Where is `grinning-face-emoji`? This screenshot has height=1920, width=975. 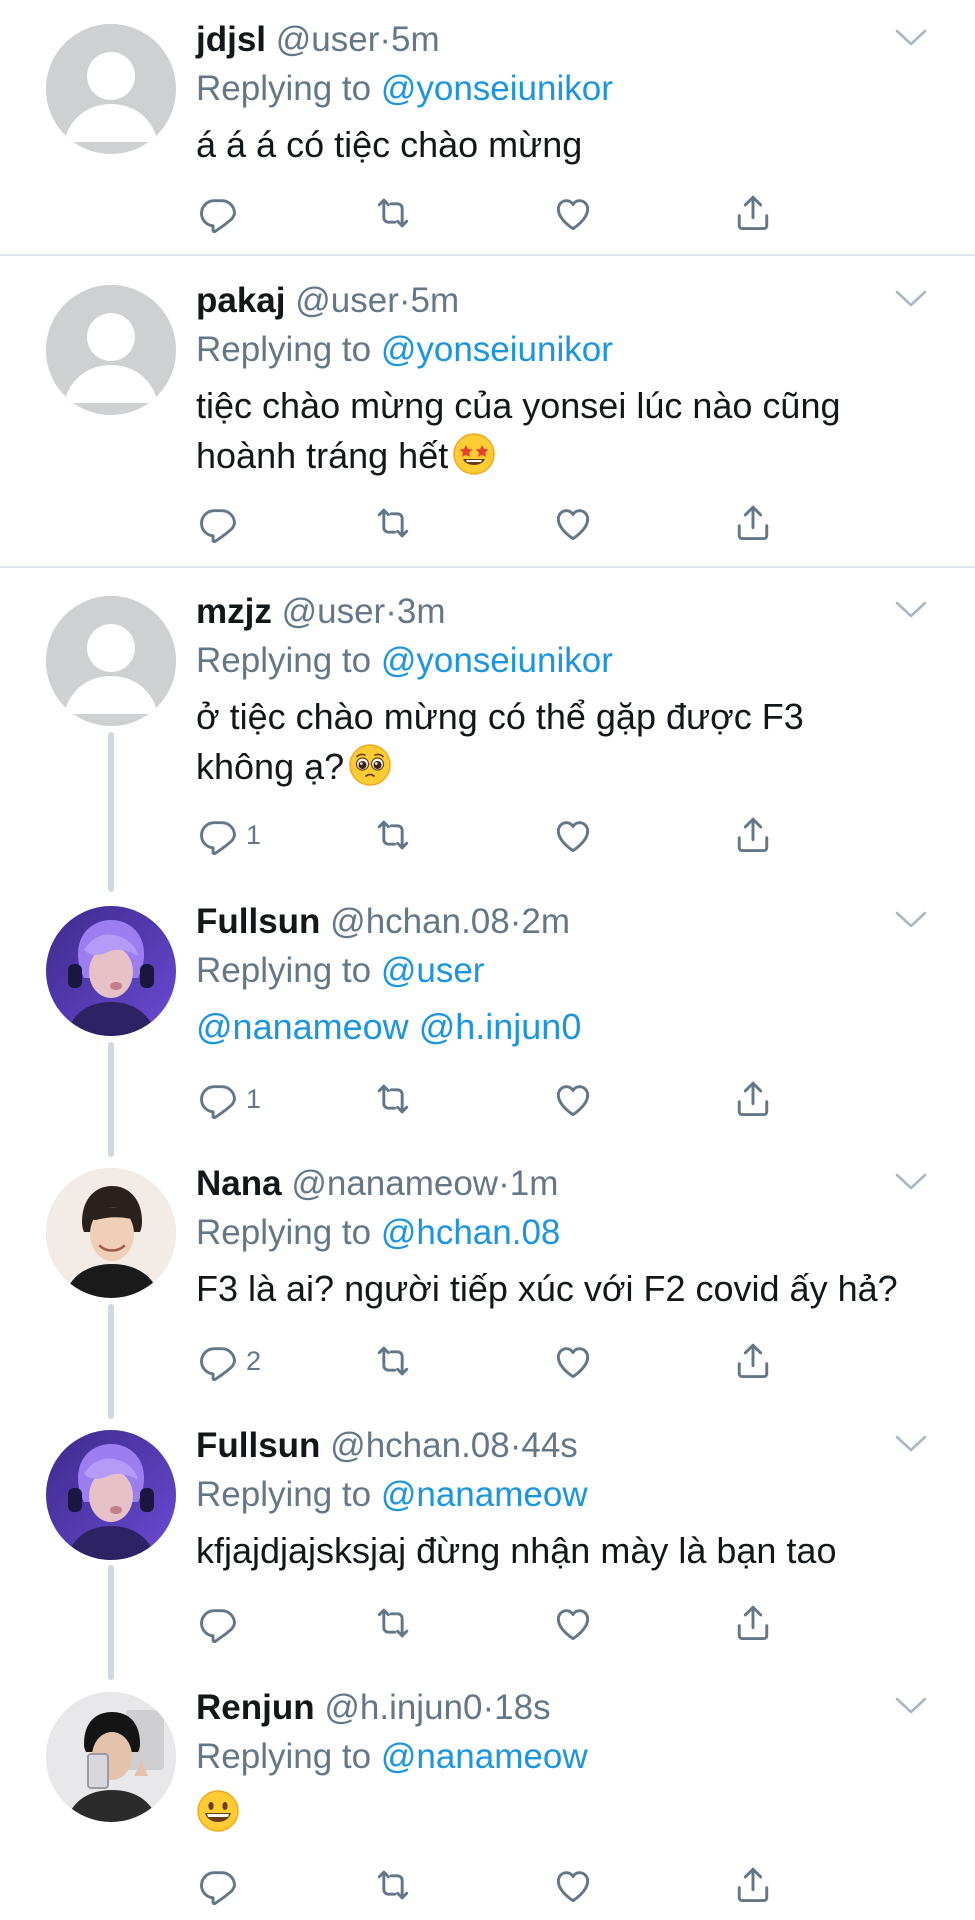
grinning-face-emoji is located at coordinates (218, 1811).